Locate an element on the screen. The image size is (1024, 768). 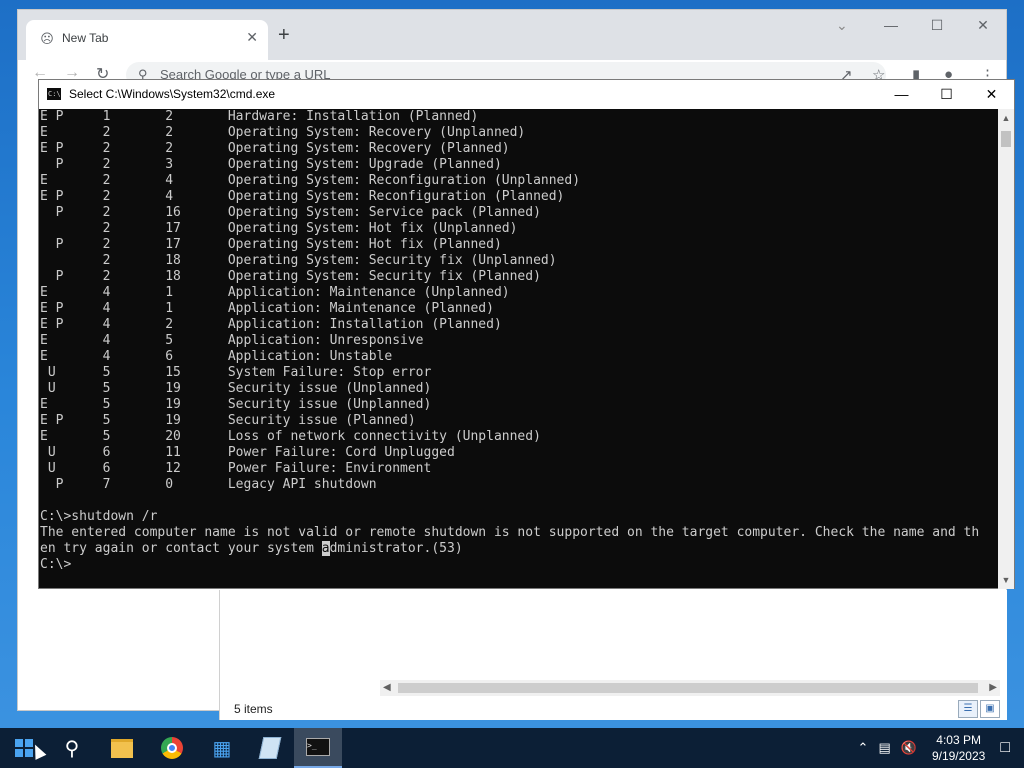
volume-muted-icon: 🔇 is located at coordinates (909, 748).